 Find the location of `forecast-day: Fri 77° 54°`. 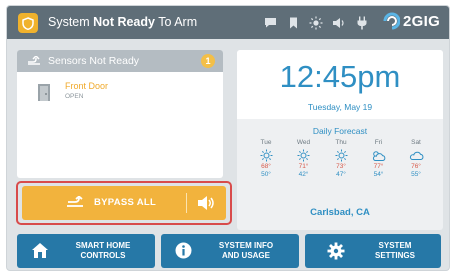

forecast-day: Fri 77° 54° is located at coordinates (379, 159).